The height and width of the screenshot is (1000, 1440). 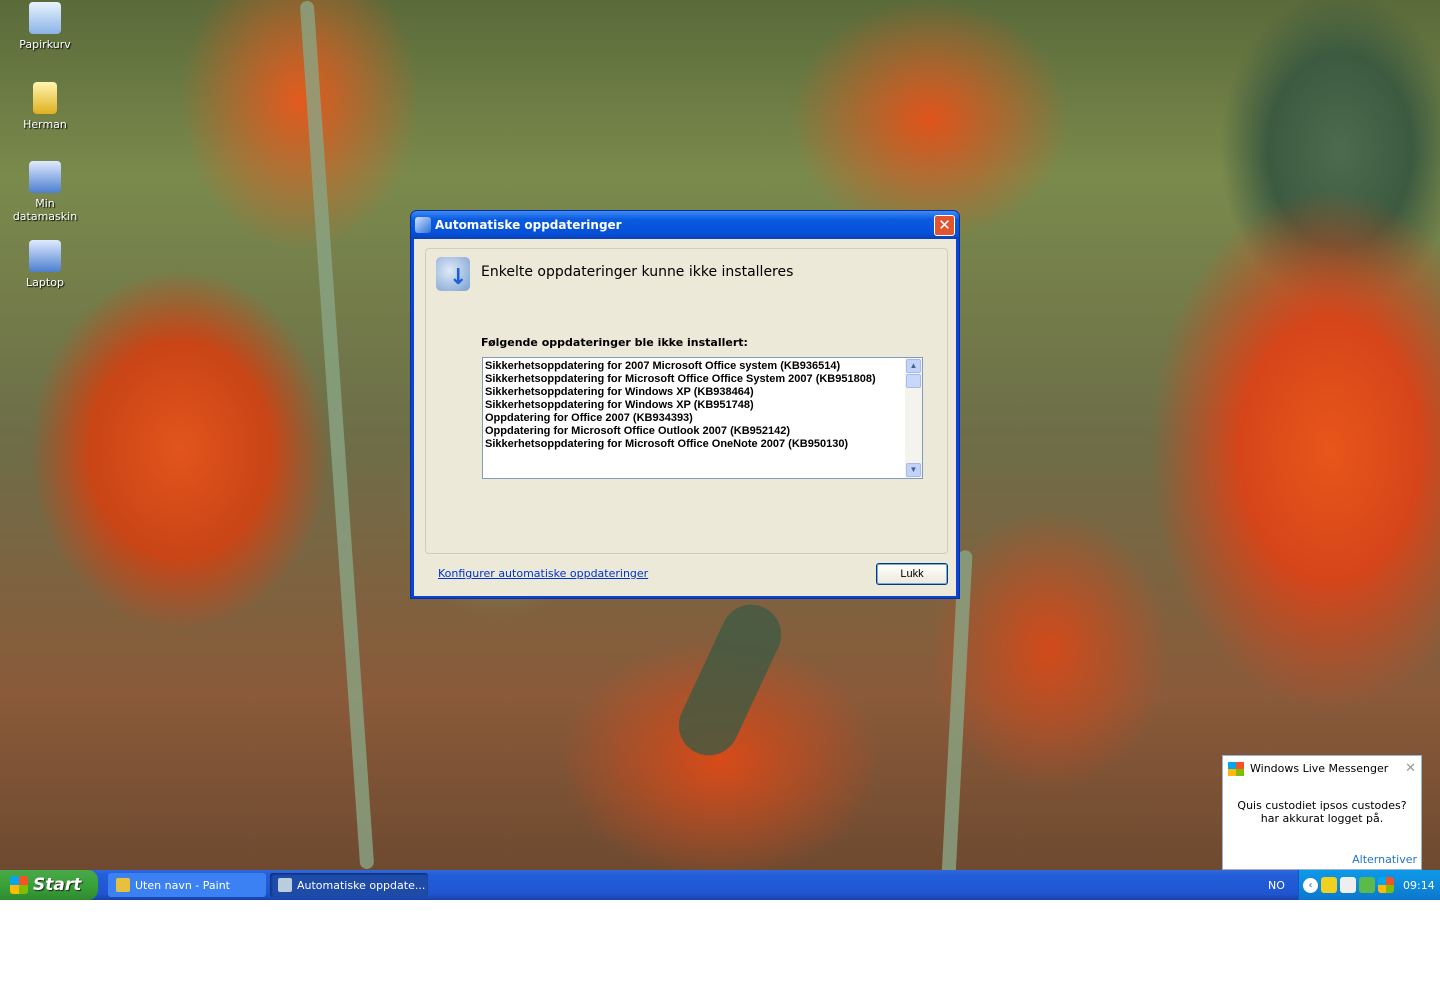 What do you see at coordinates (1348, 885) in the screenshot?
I see `network-icon` at bounding box center [1348, 885].